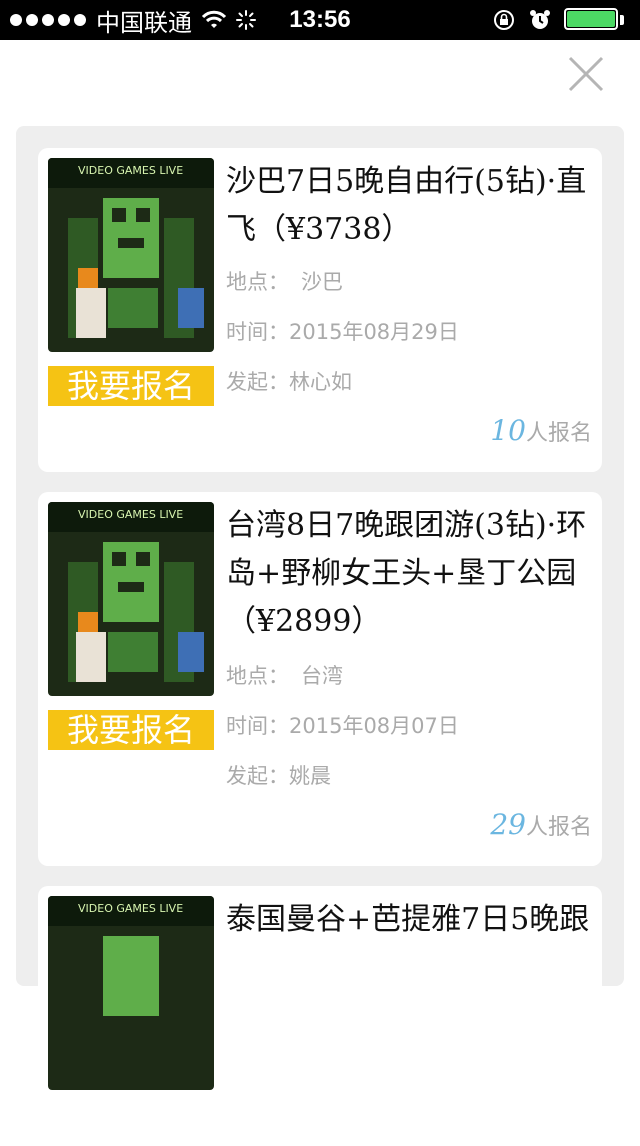 The image size is (640, 1146). I want to click on event-location: 地点： 台湾, so click(284, 676).